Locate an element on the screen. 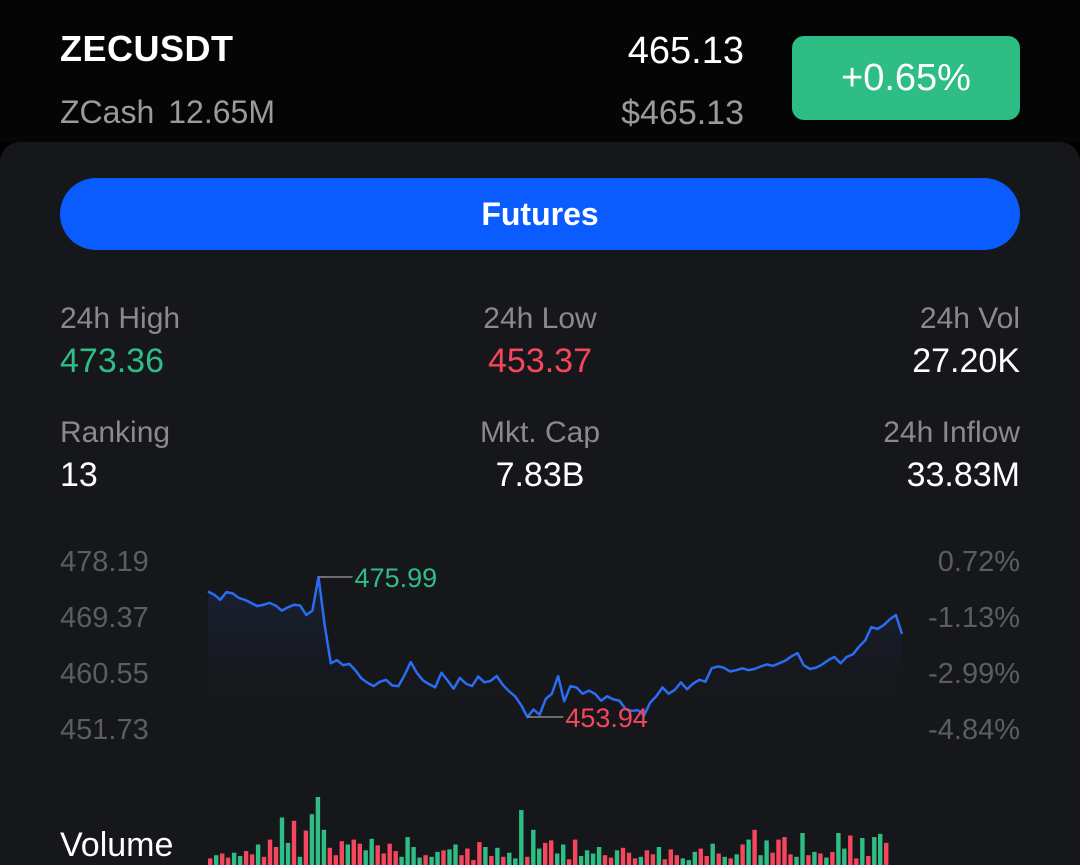 The width and height of the screenshot is (1080, 865). max-price-label: 475.99 is located at coordinates (396, 578).